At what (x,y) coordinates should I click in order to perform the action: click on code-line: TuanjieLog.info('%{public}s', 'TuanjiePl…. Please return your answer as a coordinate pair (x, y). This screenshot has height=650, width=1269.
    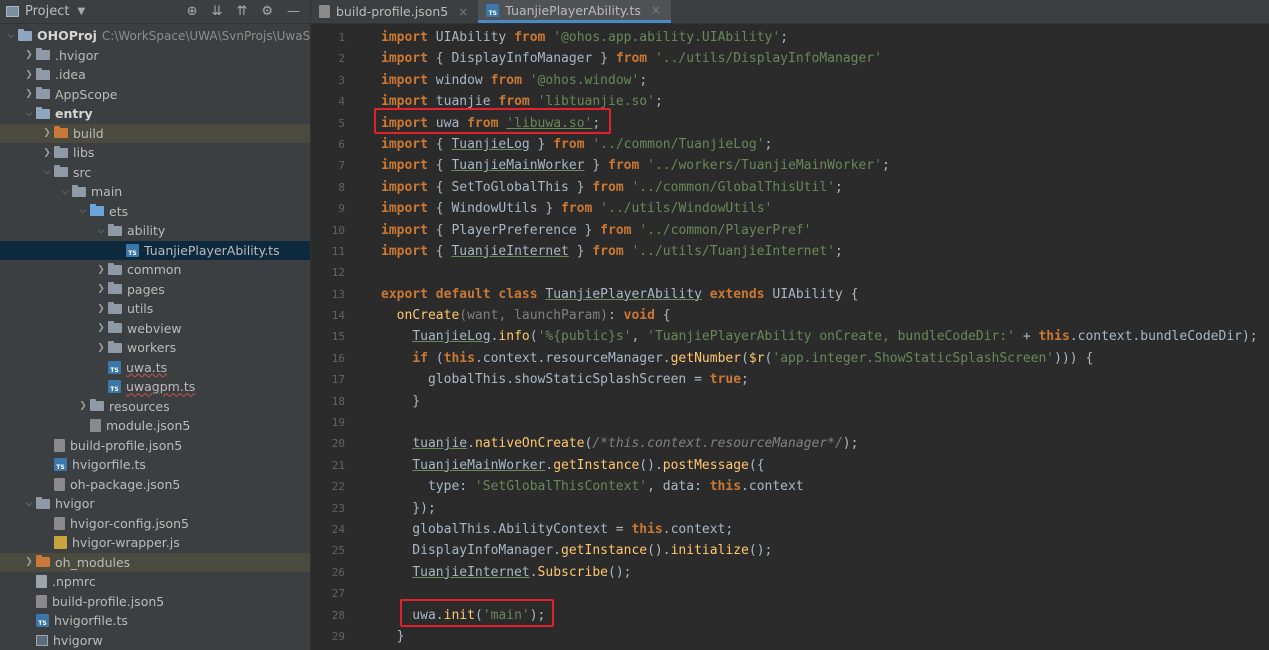
    Looking at the image, I should click on (825, 336).